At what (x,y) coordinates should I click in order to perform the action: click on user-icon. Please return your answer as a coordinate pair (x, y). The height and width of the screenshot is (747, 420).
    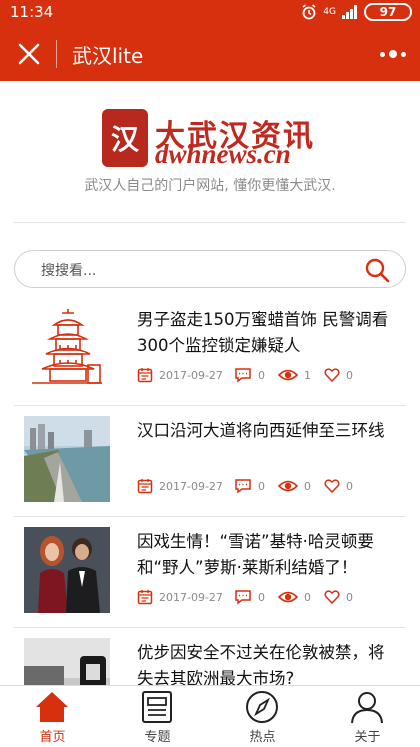
    Looking at the image, I should click on (367, 708).